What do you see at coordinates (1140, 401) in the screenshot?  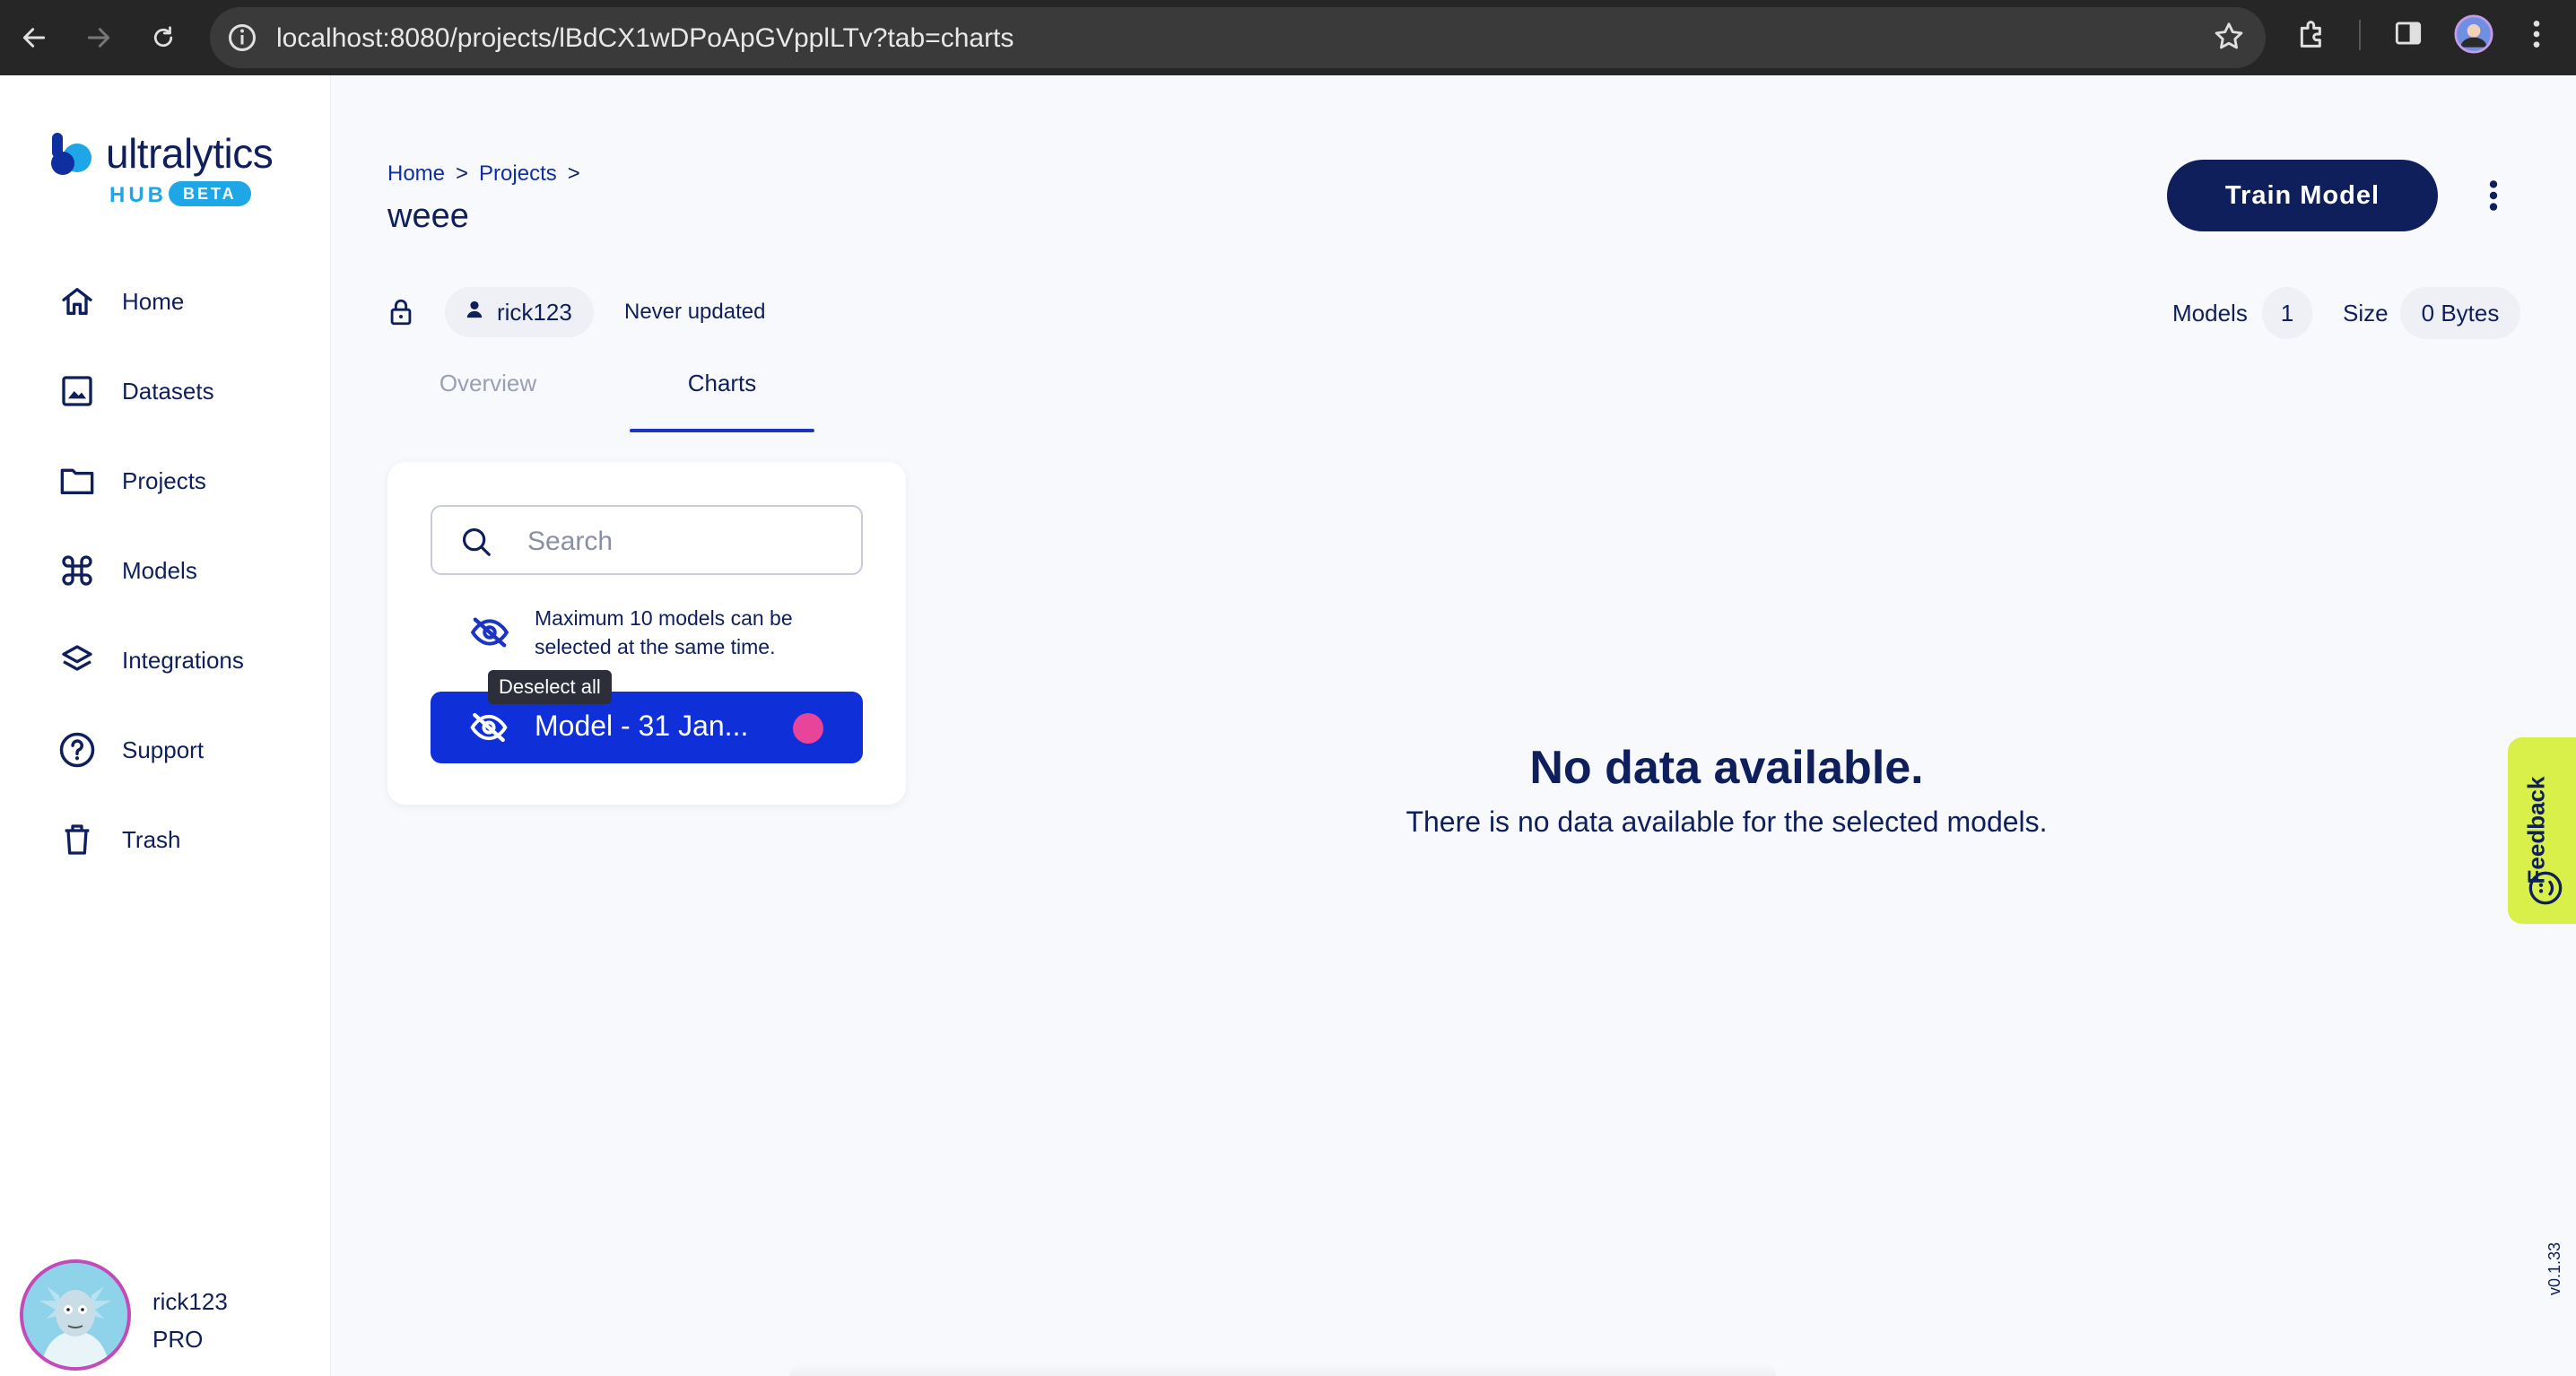 I see `project-tabs: Overview Charts` at bounding box center [1140, 401].